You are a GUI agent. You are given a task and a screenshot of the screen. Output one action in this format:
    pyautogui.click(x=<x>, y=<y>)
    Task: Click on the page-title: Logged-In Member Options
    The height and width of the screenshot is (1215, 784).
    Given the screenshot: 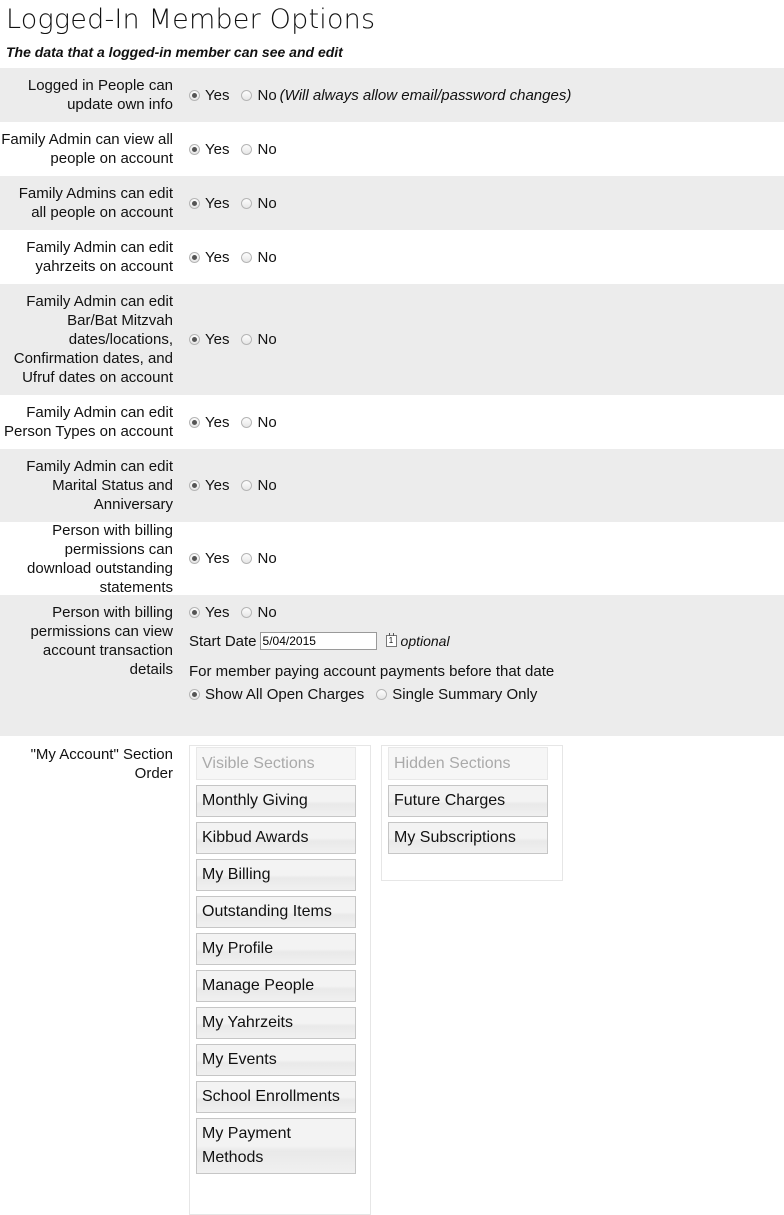 What is the action you would take?
    pyautogui.click(x=191, y=19)
    